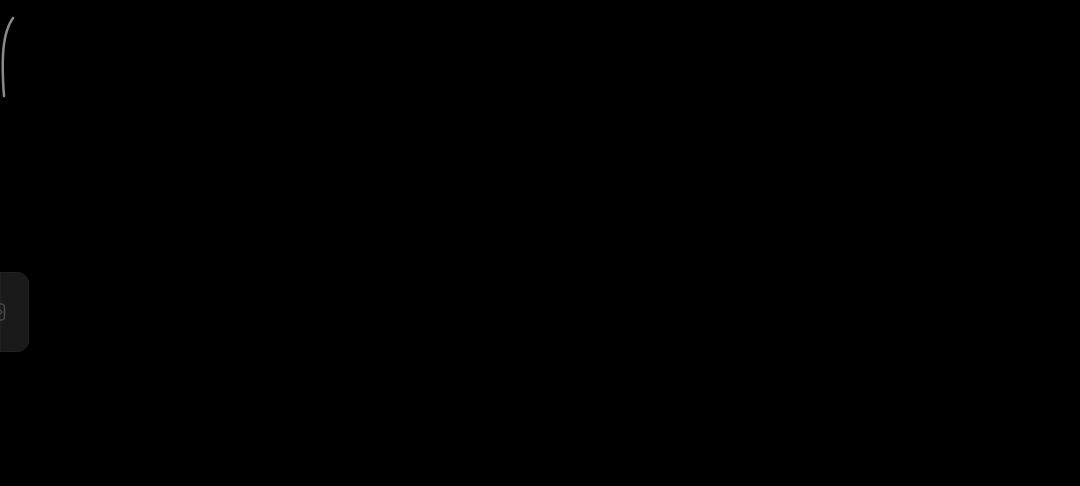 The height and width of the screenshot is (486, 1080). What do you see at coordinates (14, 312) in the screenshot?
I see `side-panel-tab` at bounding box center [14, 312].